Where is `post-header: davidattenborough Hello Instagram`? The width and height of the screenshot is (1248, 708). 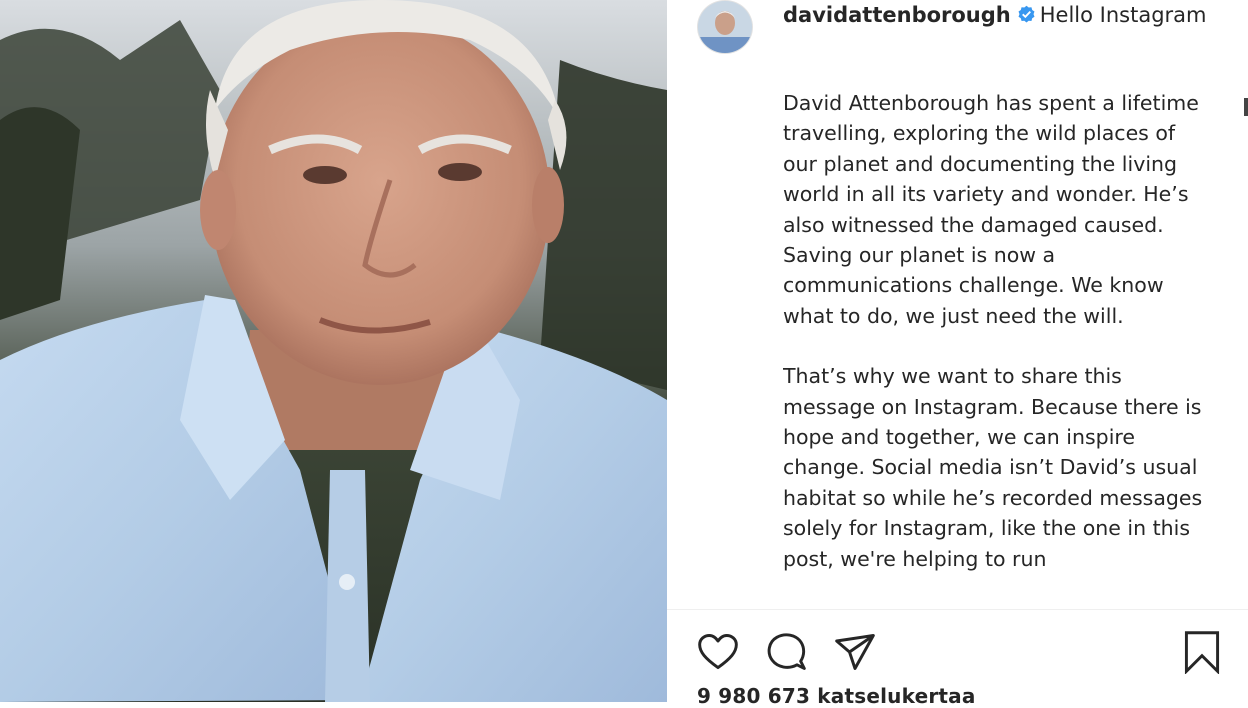
post-header: davidattenborough Hello Instagram is located at coordinates (1003, 15).